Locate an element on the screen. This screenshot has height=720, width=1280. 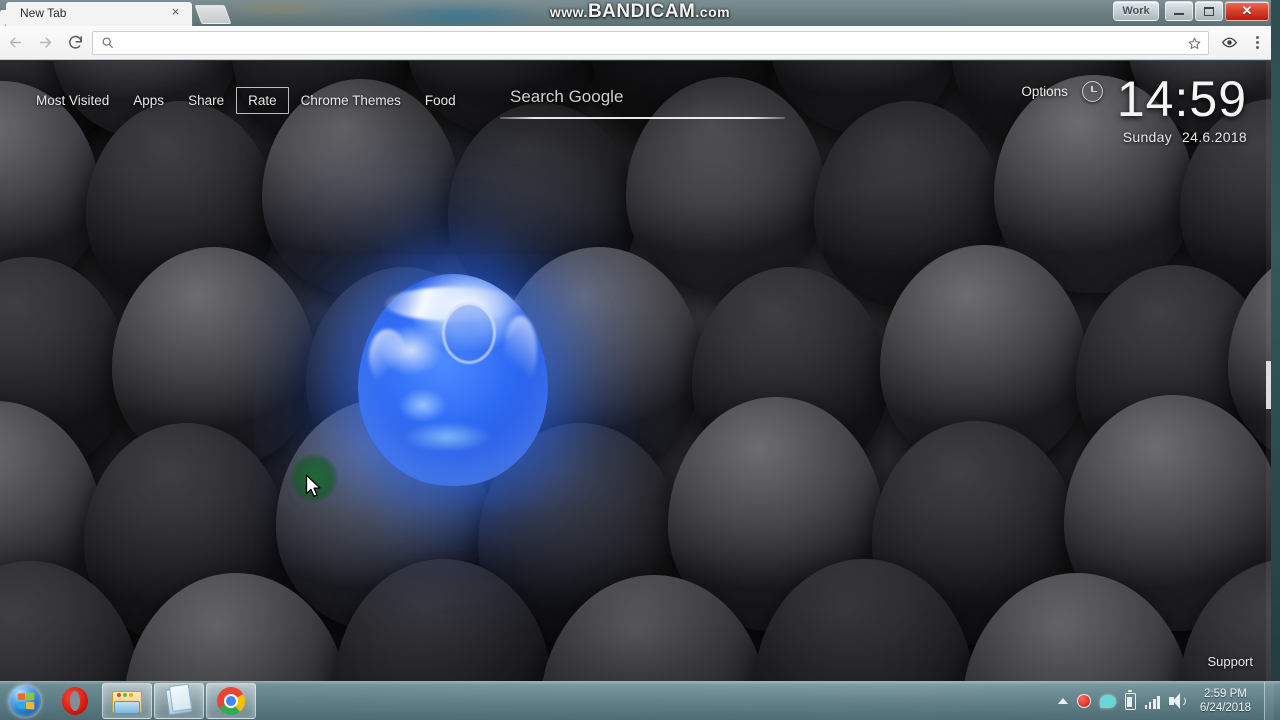
windows-taskbar: 2:59 PM 6/24/2018 is located at coordinates (640, 700).